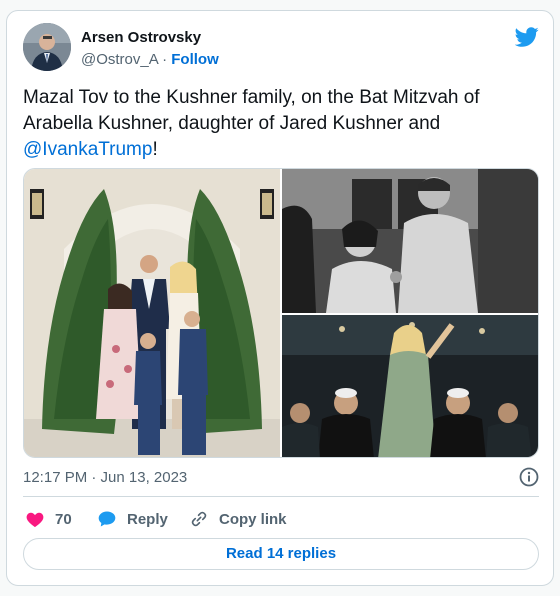 This screenshot has width=560, height=596. What do you see at coordinates (199, 519) in the screenshot?
I see `link-icon` at bounding box center [199, 519].